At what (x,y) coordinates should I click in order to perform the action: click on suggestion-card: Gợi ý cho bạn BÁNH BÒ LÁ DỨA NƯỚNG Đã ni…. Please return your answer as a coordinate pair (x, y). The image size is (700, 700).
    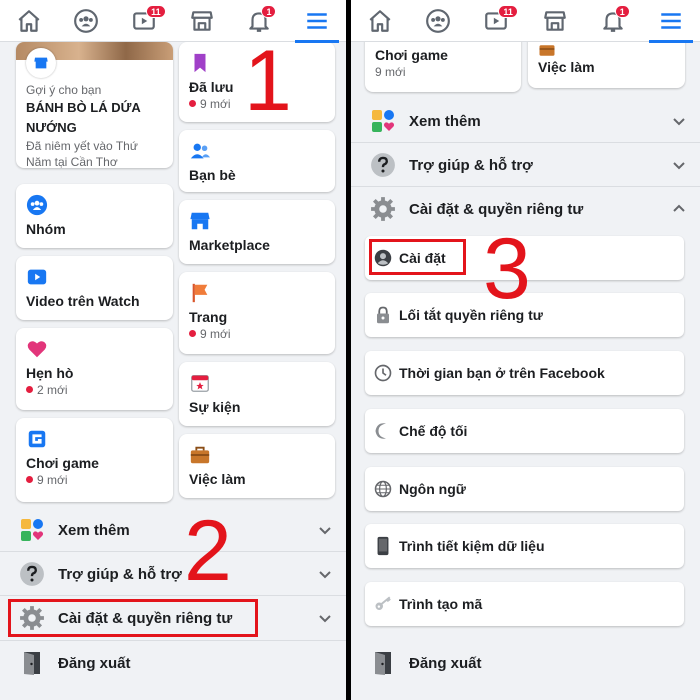
    Looking at the image, I should click on (94, 105).